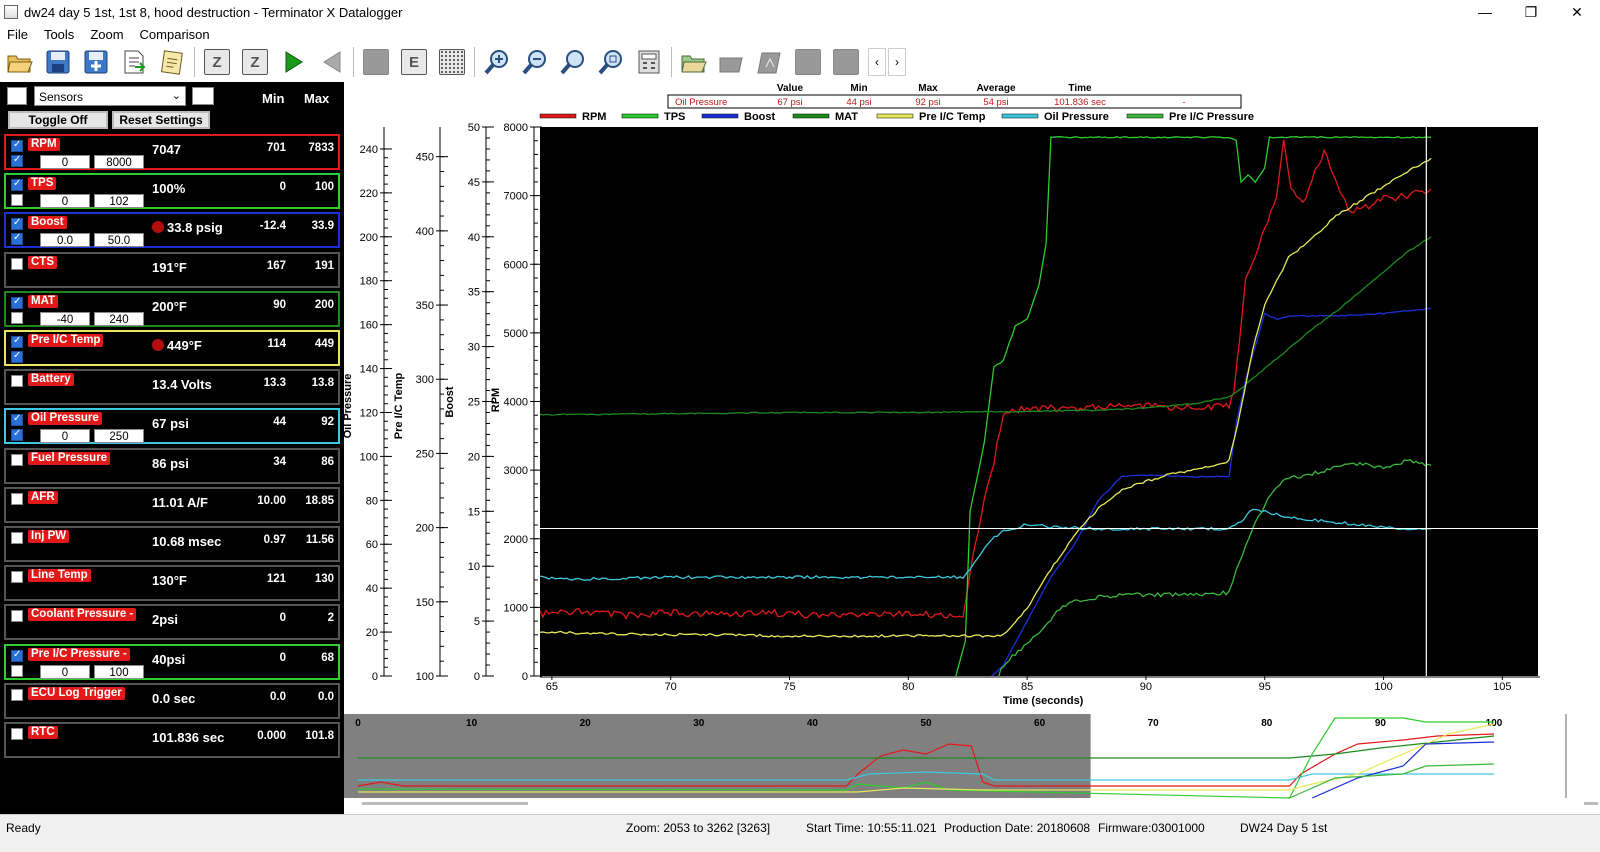 This screenshot has width=1600, height=852. I want to click on minimize-button: —, so click(1485, 12).